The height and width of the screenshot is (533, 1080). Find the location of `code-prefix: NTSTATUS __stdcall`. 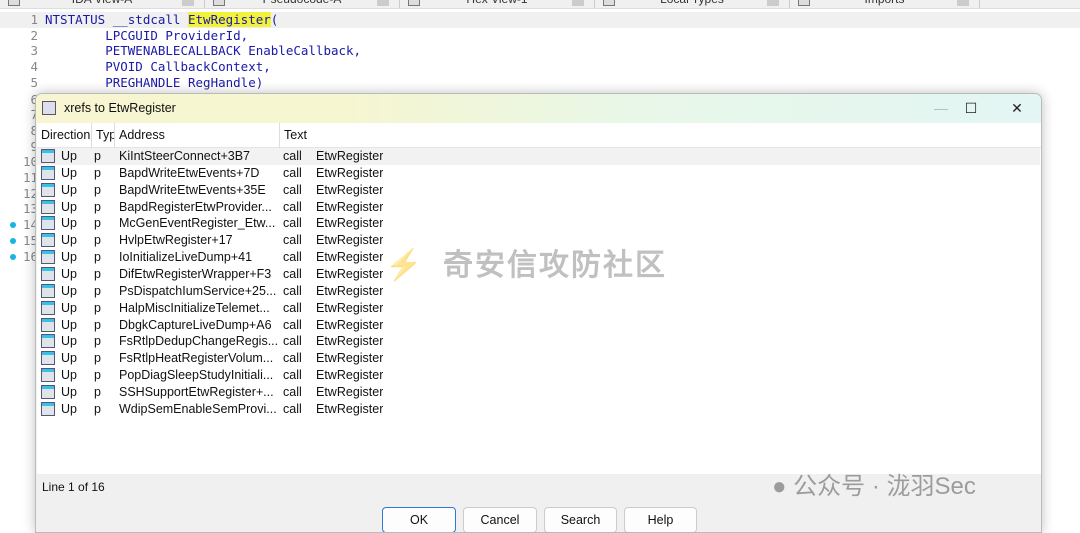

code-prefix: NTSTATUS __stdcall is located at coordinates (116, 19).